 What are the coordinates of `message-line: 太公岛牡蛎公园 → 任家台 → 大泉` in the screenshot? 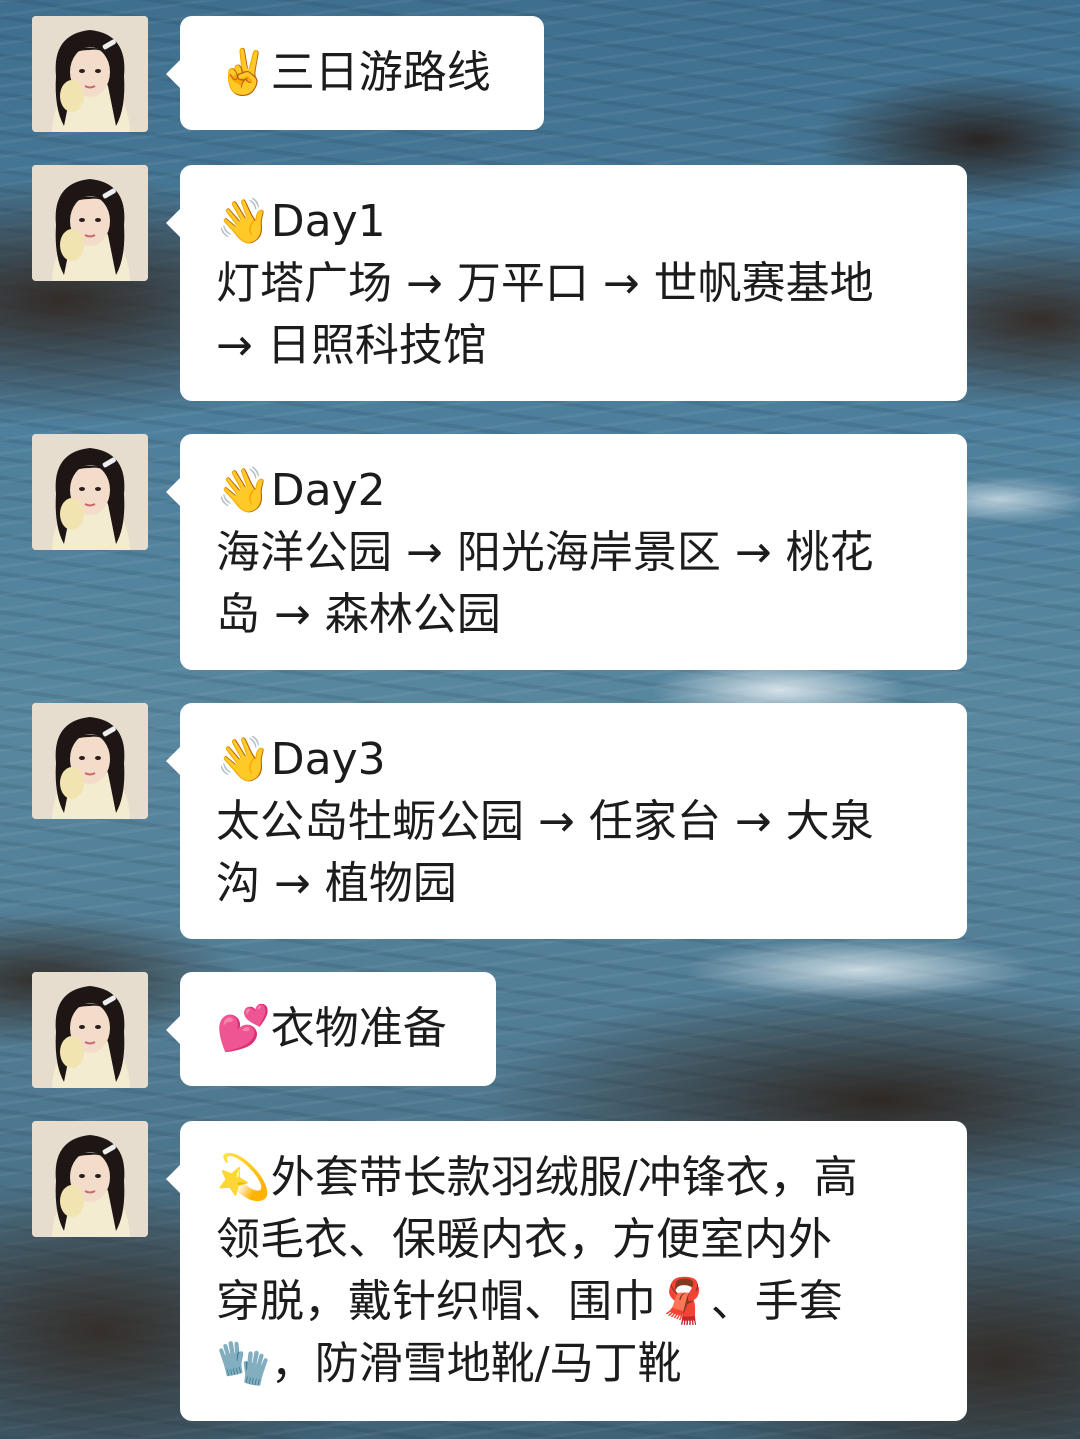 It's located at (545, 821).